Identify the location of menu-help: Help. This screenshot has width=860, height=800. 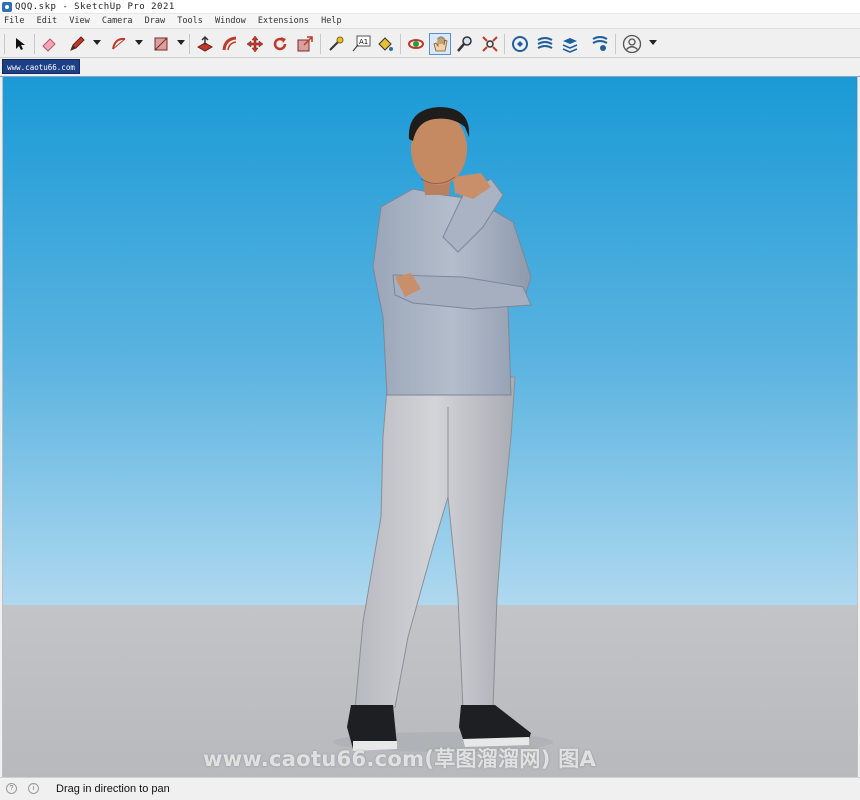
(331, 21).